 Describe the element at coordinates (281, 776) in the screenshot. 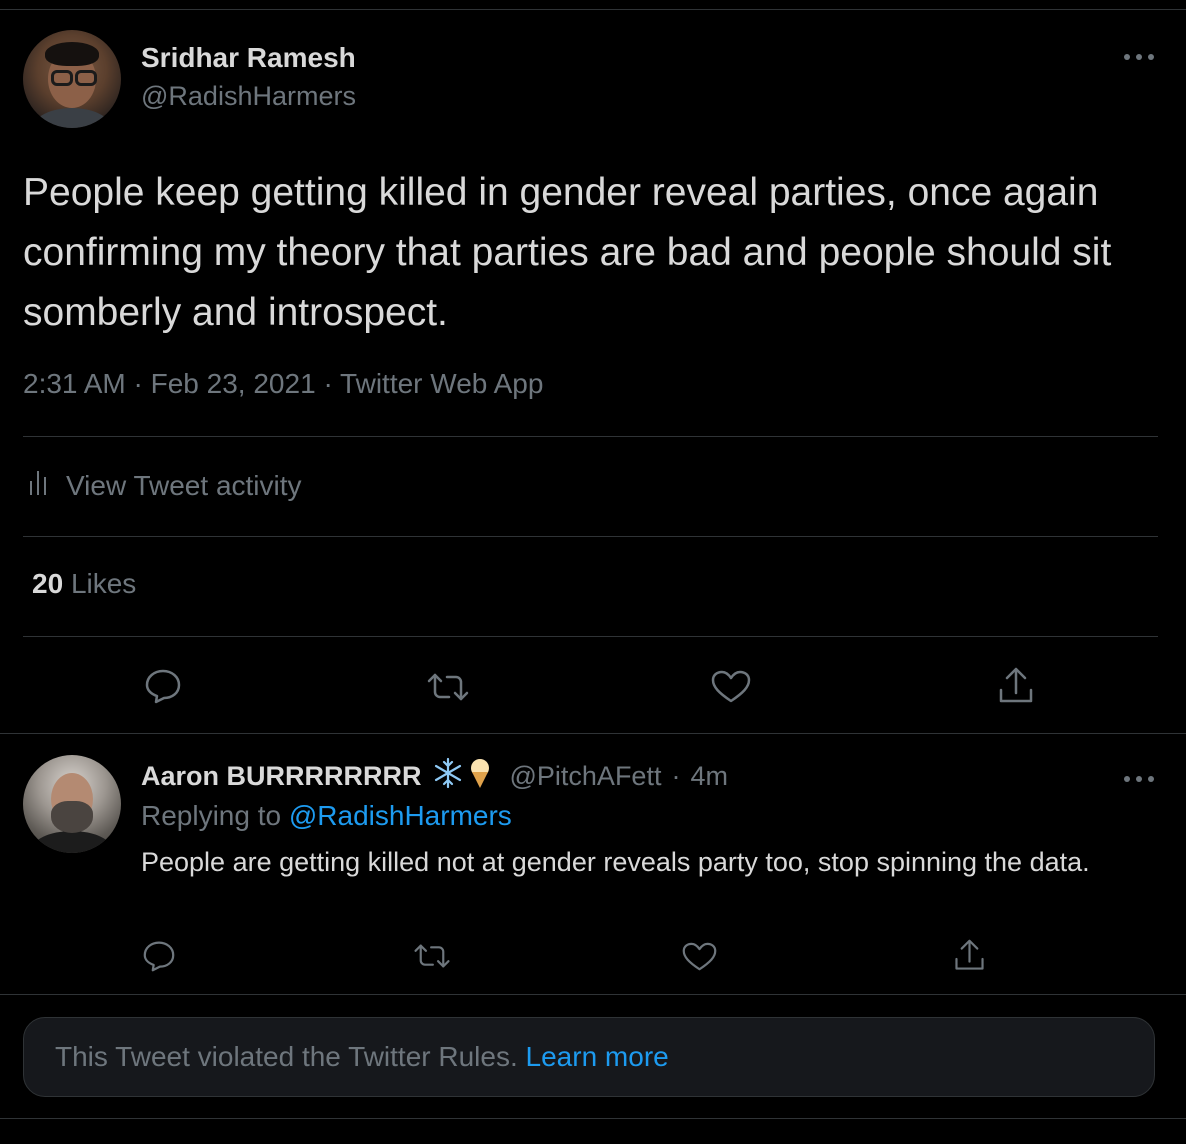

I see `reply-author-name: Aaron BURRRRRRRR` at that location.